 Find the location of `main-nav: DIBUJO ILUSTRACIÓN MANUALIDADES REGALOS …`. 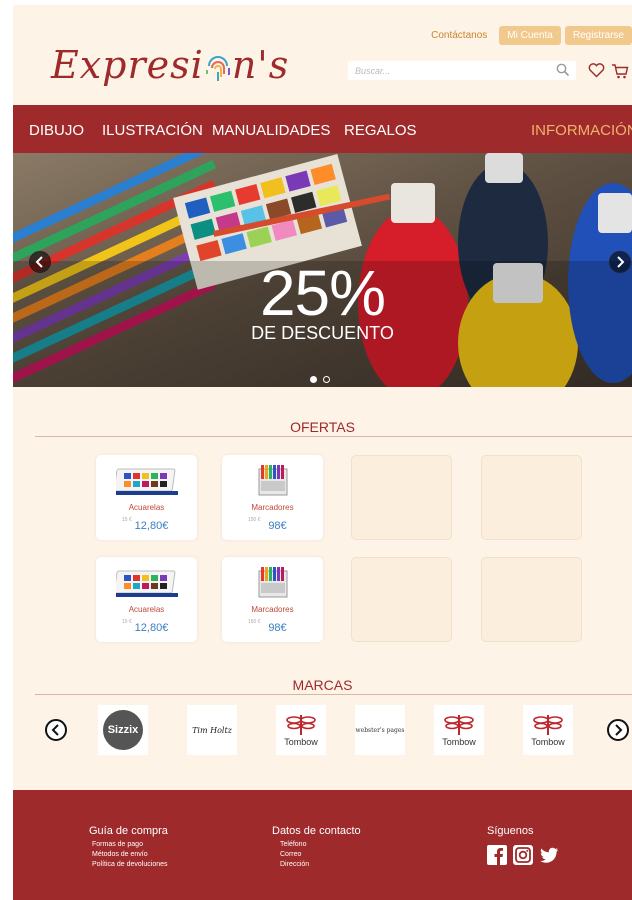

main-nav: DIBUJO ILUSTRACIÓN MANUALIDADES REGALOS … is located at coordinates (322, 129).